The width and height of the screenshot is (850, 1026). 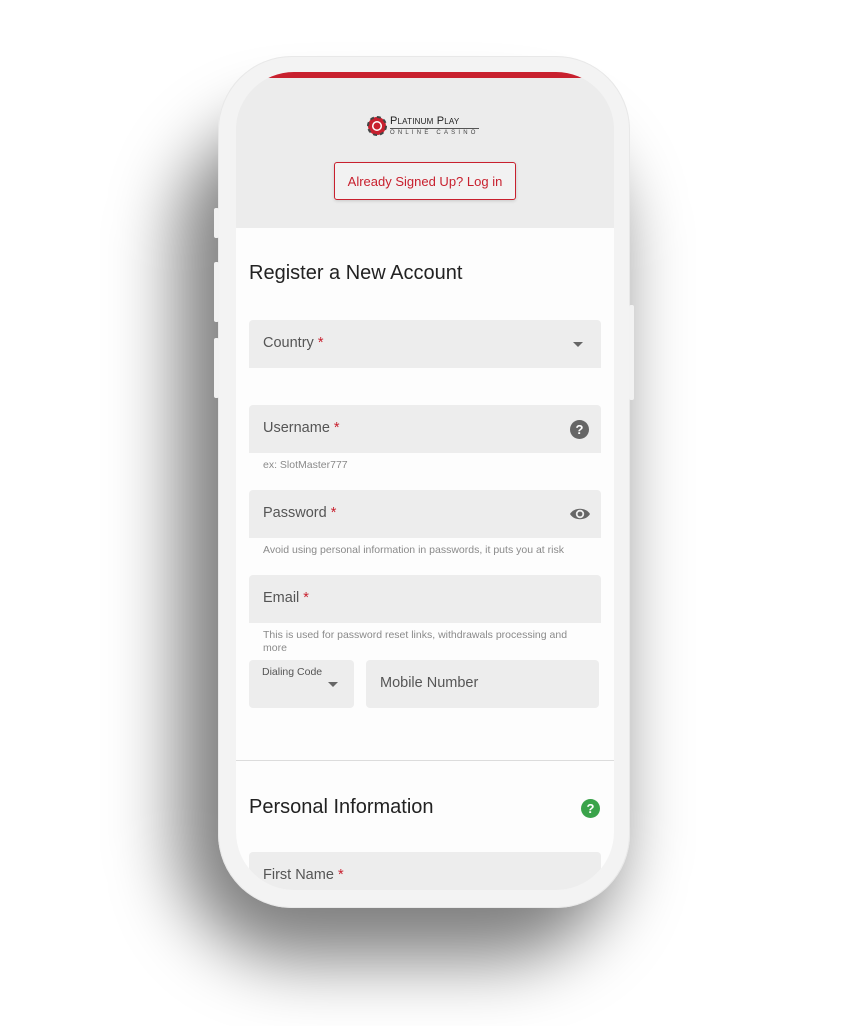 What do you see at coordinates (216, 223) in the screenshot?
I see `phone-side-button` at bounding box center [216, 223].